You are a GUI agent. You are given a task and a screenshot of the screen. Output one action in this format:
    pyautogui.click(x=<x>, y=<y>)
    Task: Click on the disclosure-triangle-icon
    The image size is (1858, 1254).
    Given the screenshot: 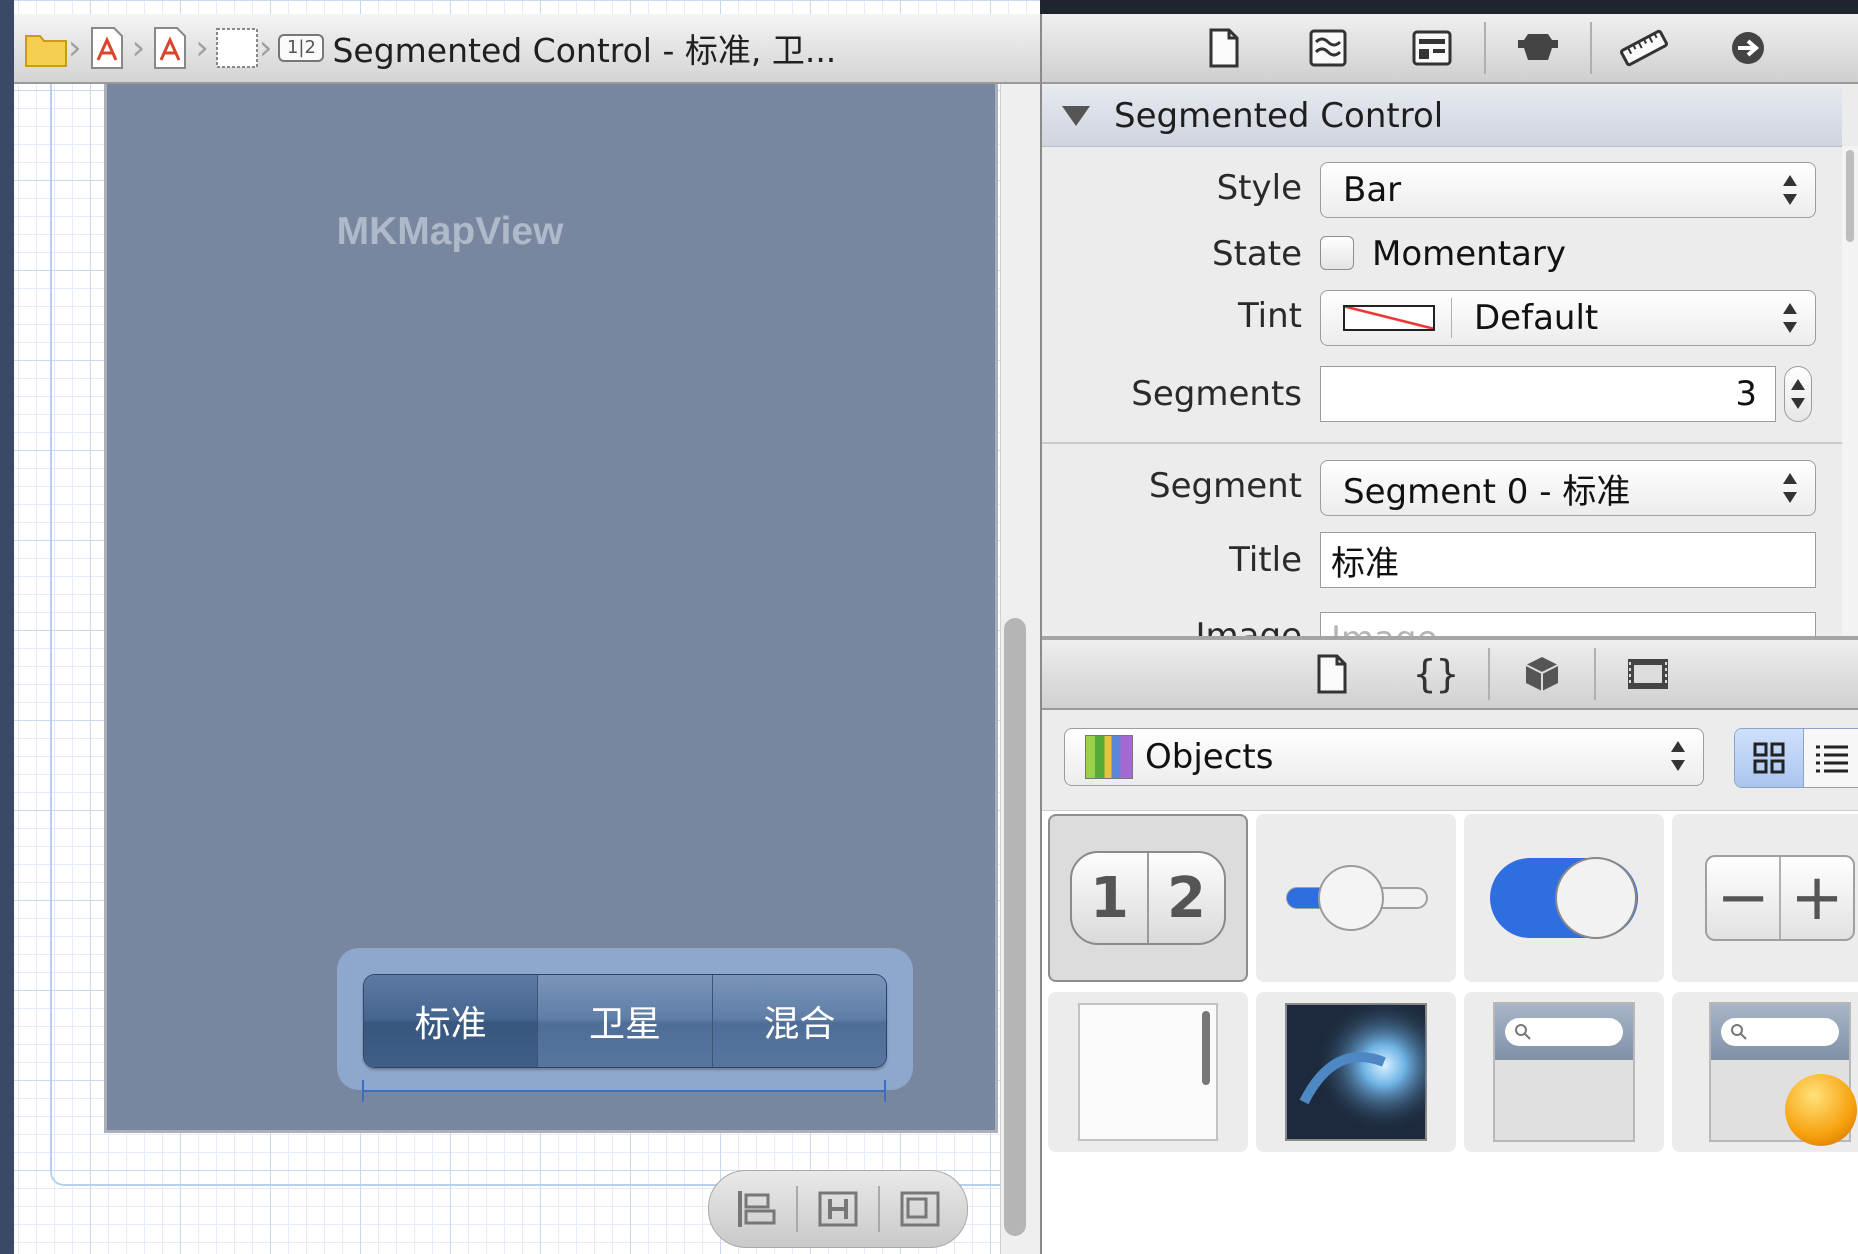 What is the action you would take?
    pyautogui.click(x=1076, y=116)
    